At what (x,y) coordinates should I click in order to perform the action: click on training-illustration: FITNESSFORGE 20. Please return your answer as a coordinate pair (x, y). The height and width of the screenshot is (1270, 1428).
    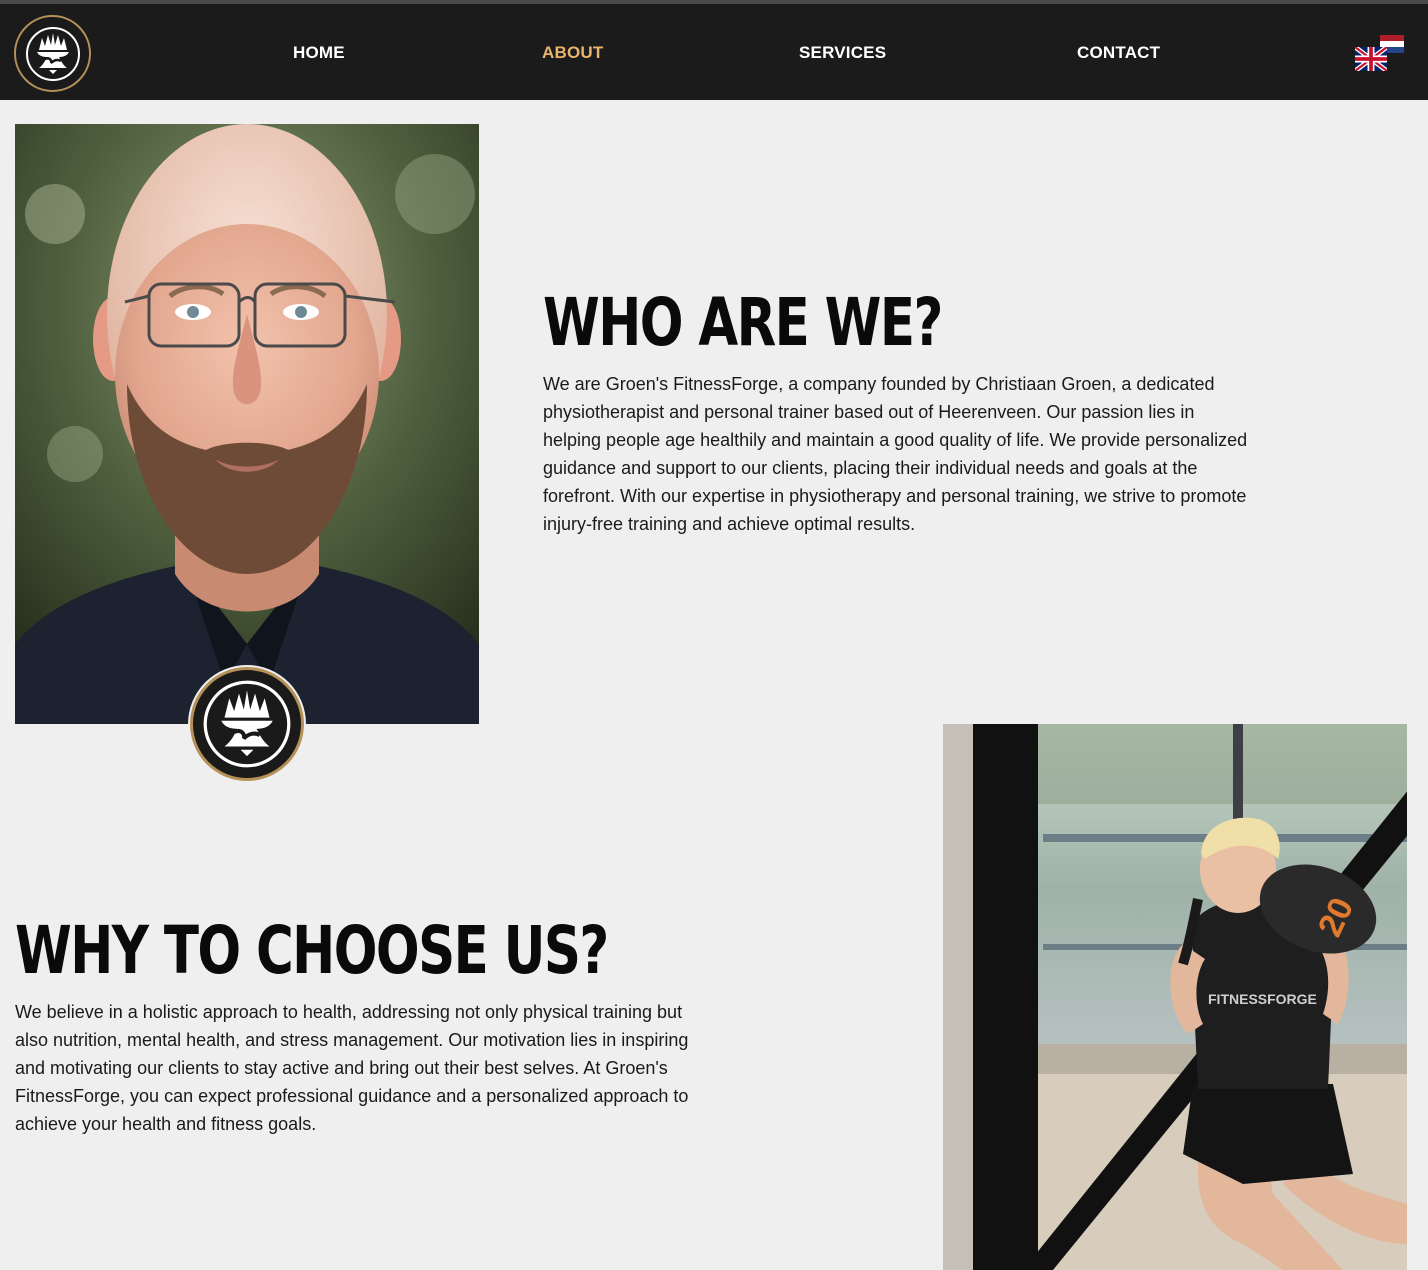
    Looking at the image, I should click on (1175, 997).